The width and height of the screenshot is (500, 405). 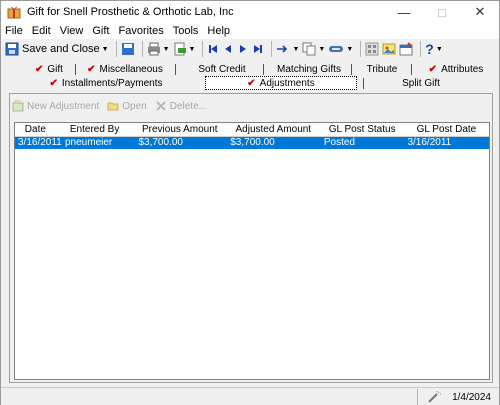 What do you see at coordinates (105, 49) in the screenshot?
I see `chevron-down-icon: ▼` at bounding box center [105, 49].